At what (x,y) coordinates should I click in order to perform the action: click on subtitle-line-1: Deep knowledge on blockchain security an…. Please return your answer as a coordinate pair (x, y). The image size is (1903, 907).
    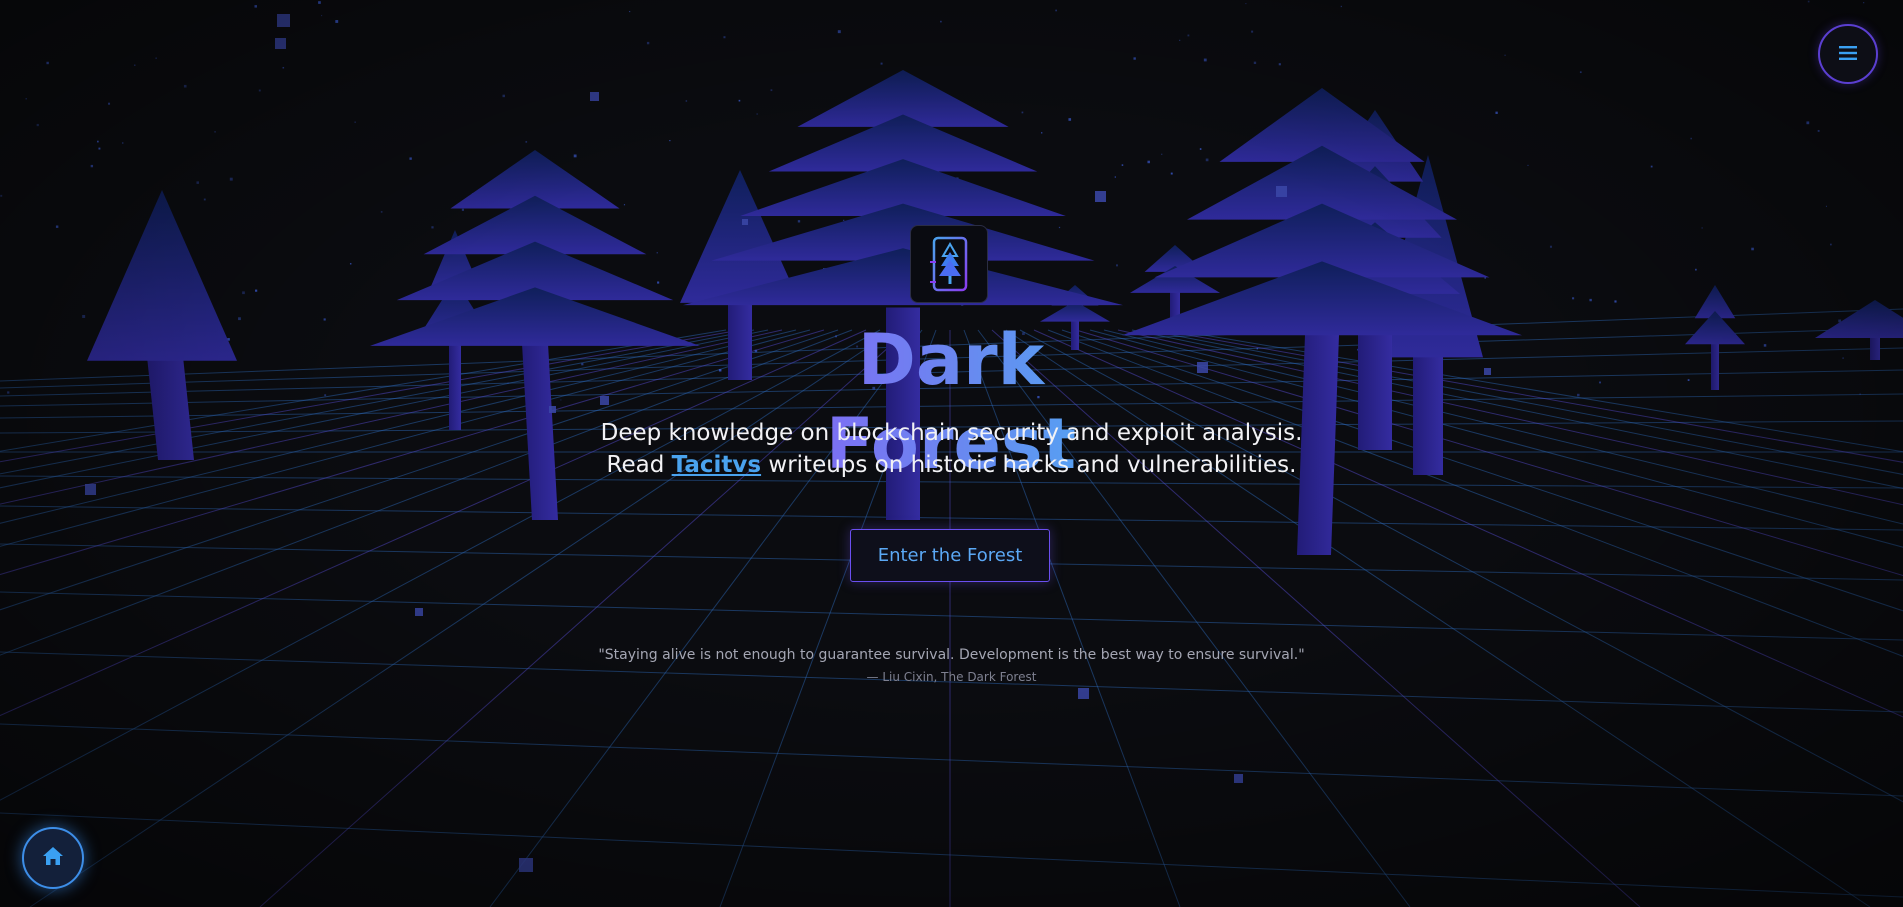
    Looking at the image, I should click on (951, 433).